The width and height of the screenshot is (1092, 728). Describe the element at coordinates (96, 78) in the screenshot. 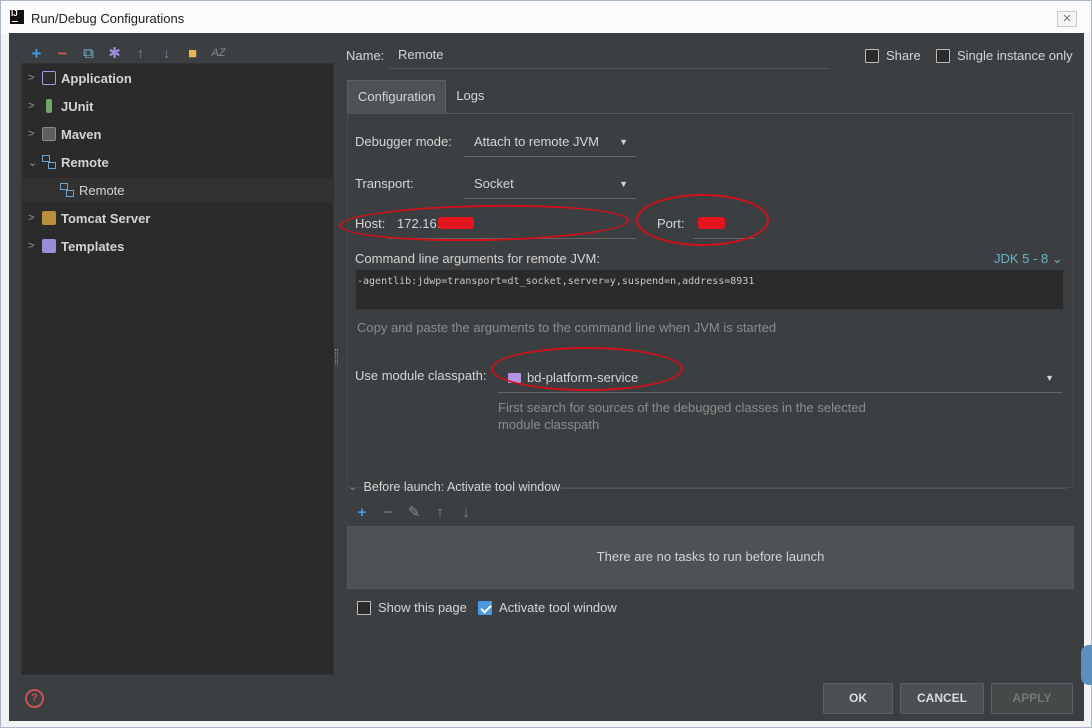

I see `tree-item-label: Application` at that location.